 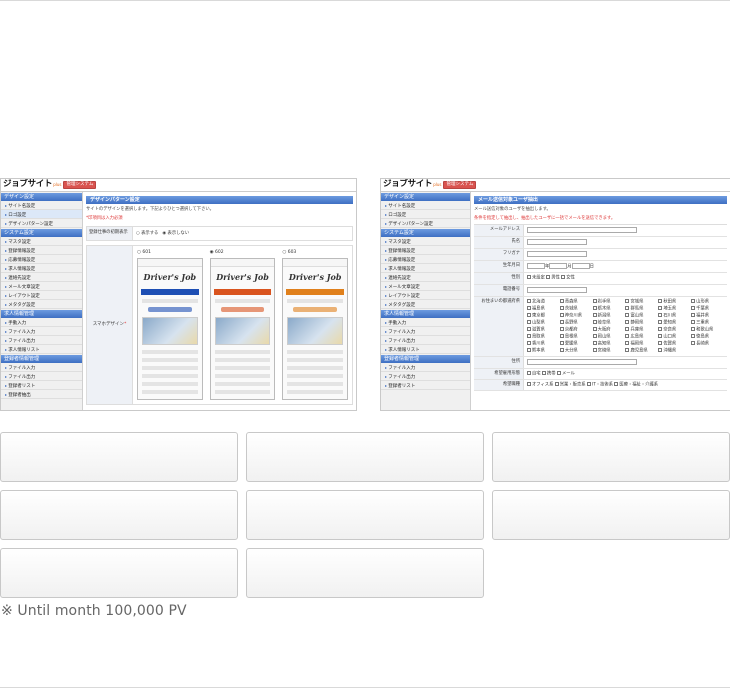 I want to click on prefecture-option: 三重県, so click(x=707, y=322).